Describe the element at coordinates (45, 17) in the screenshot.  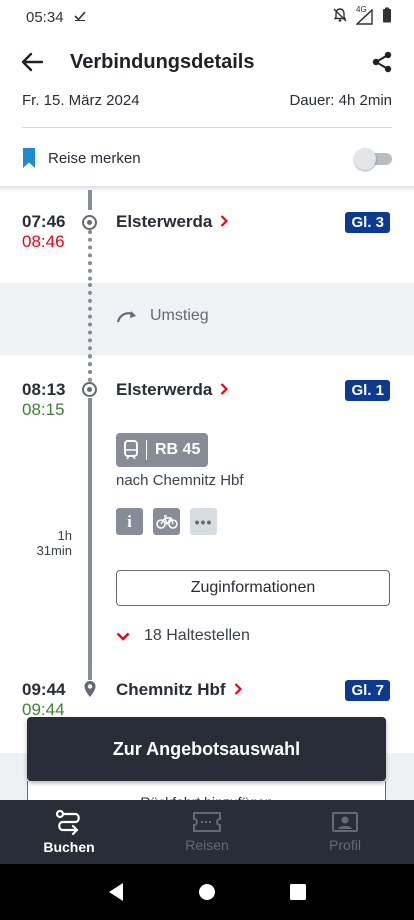
I see `status-time: 05:34` at that location.